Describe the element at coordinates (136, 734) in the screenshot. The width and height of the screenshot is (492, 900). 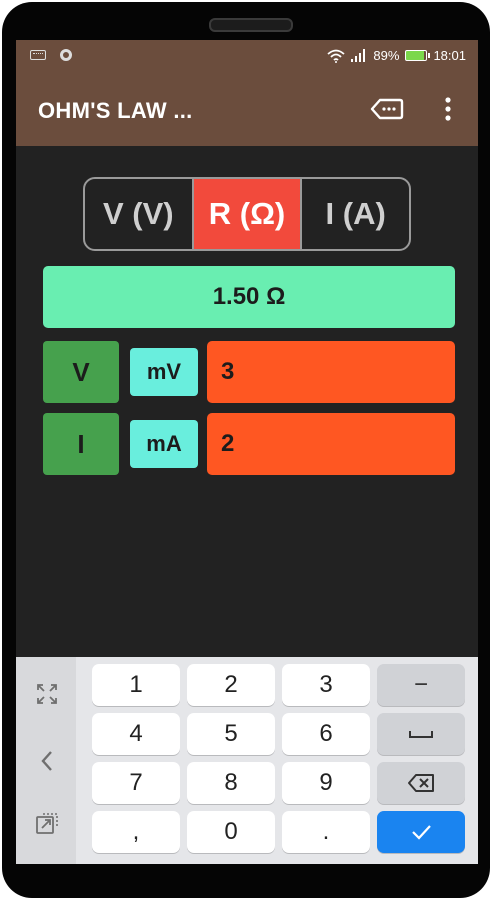
I see `key-4: 4` at that location.